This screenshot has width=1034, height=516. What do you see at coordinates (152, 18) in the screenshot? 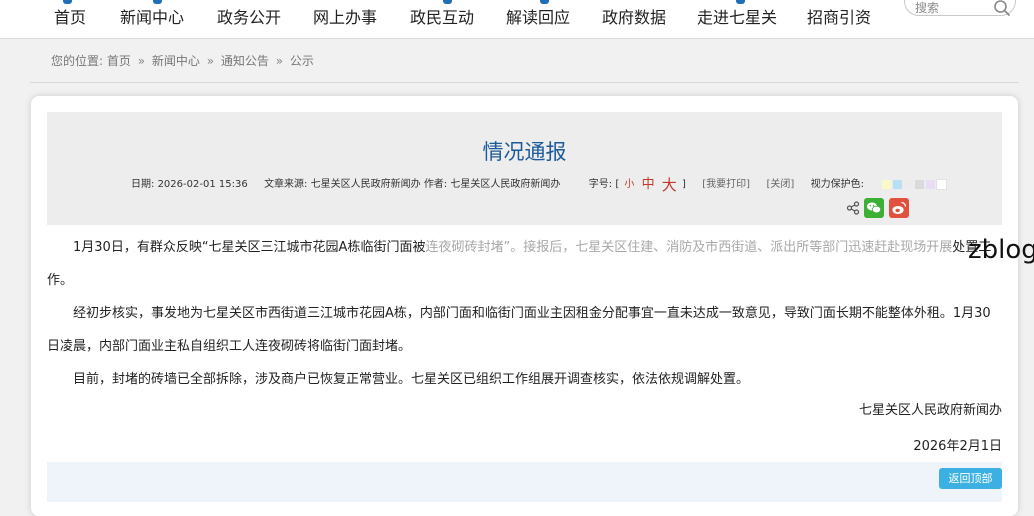
I see `nav-item-news: 新闻中心` at bounding box center [152, 18].